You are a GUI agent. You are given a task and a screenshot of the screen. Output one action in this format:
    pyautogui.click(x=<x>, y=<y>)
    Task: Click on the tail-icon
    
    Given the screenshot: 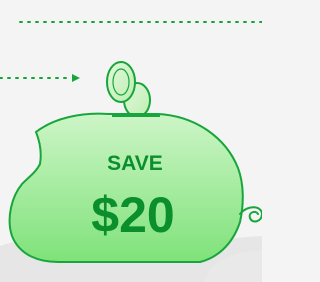 What is the action you would take?
    pyautogui.click(x=250, y=214)
    